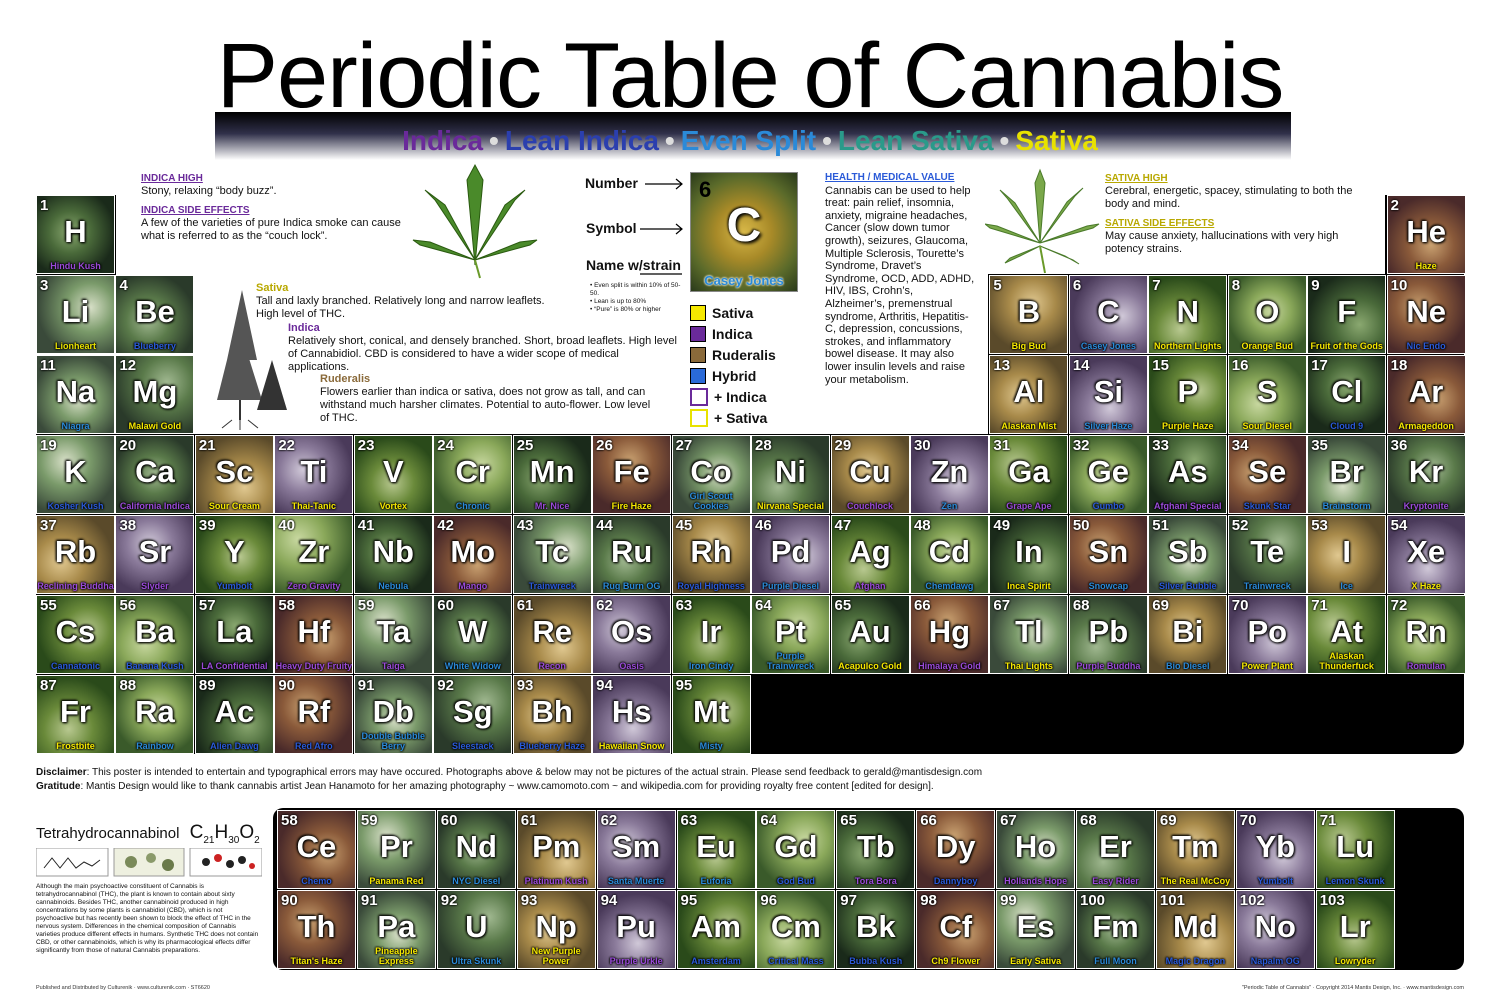 This screenshot has width=1500, height=1000. Describe the element at coordinates (1426, 634) in the screenshot. I see `element-cell-rn: 72 Rn Romulan` at that location.